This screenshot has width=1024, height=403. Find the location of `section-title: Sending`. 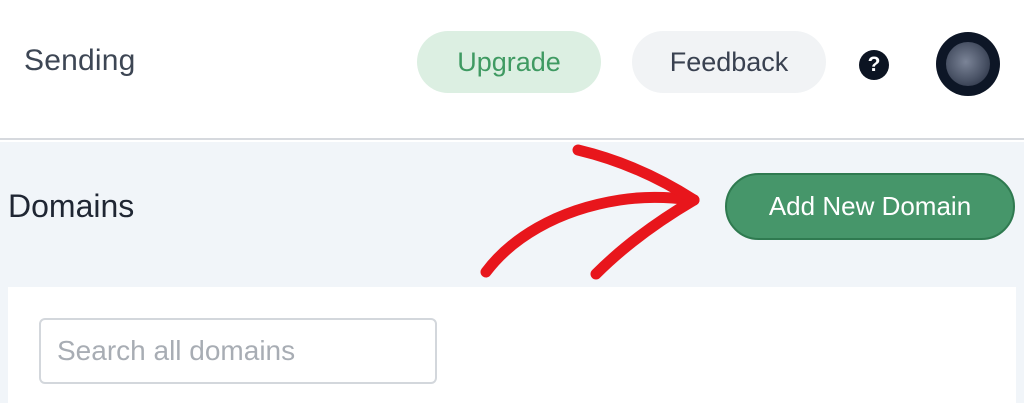

section-title: Sending is located at coordinates (80, 60).